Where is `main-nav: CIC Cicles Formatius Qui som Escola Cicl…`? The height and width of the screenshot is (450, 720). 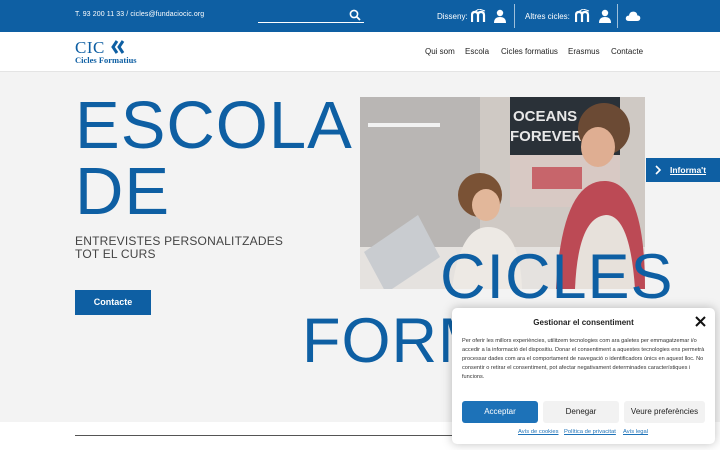
main-nav: CIC Cicles Formatius Qui som Escola Cicl… is located at coordinates (360, 52).